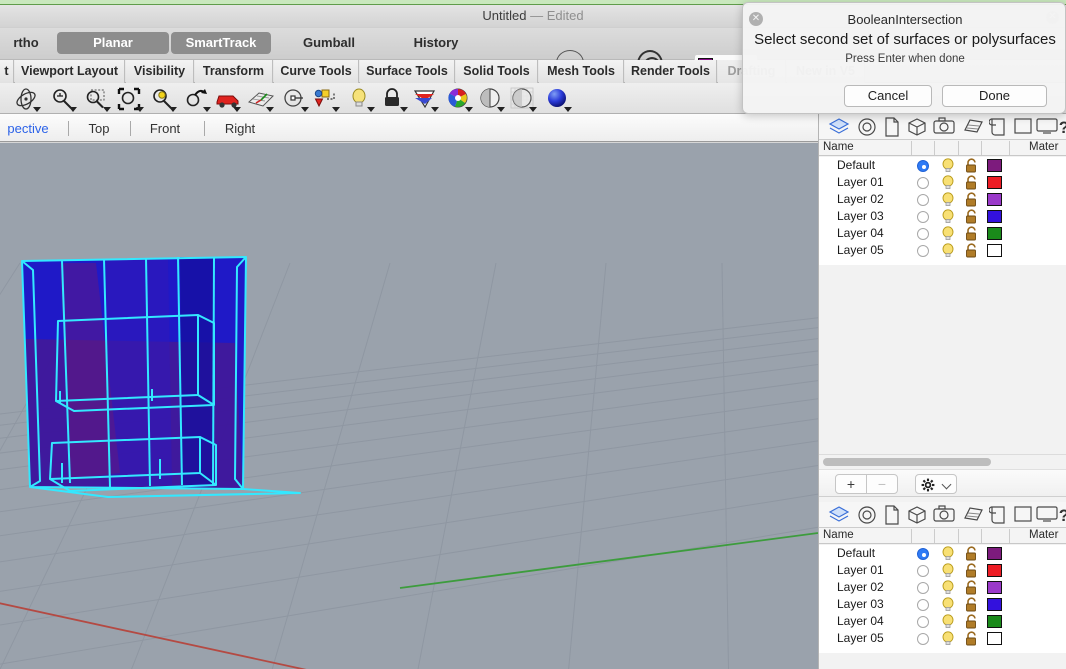  I want to click on zoom-window-icon, so click(97, 99).